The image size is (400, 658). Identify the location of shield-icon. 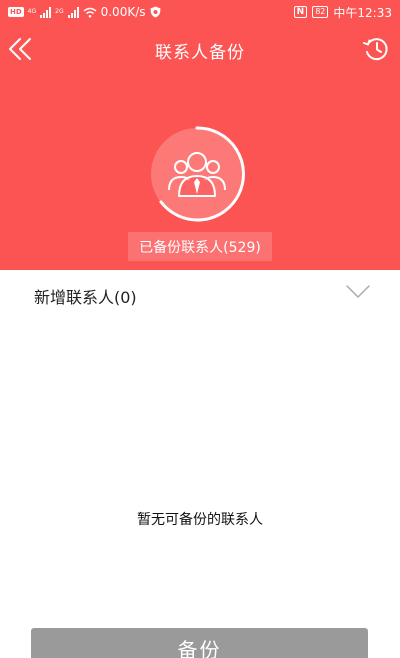
(155, 12).